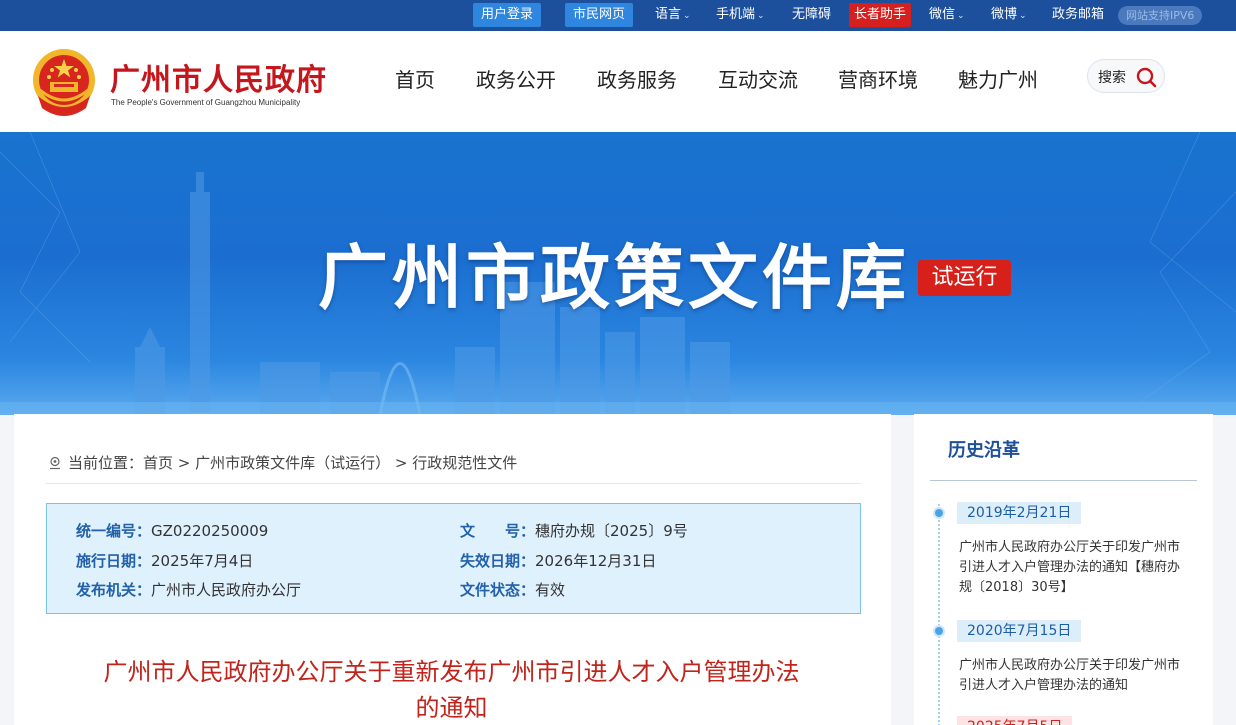 The image size is (1236, 725). What do you see at coordinates (516, 78) in the screenshot?
I see `nav-gov-affairs: 政务公开` at bounding box center [516, 78].